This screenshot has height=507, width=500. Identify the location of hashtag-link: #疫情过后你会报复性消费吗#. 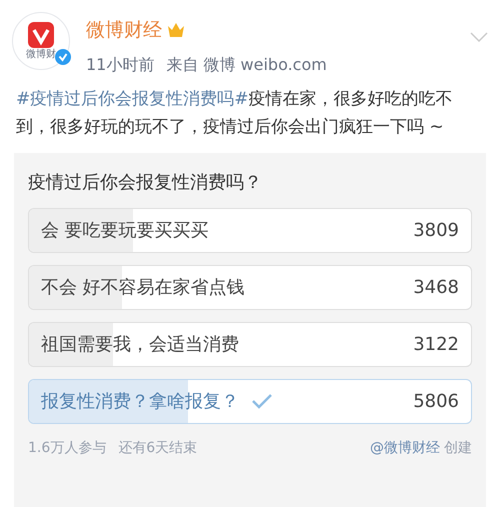
(132, 98).